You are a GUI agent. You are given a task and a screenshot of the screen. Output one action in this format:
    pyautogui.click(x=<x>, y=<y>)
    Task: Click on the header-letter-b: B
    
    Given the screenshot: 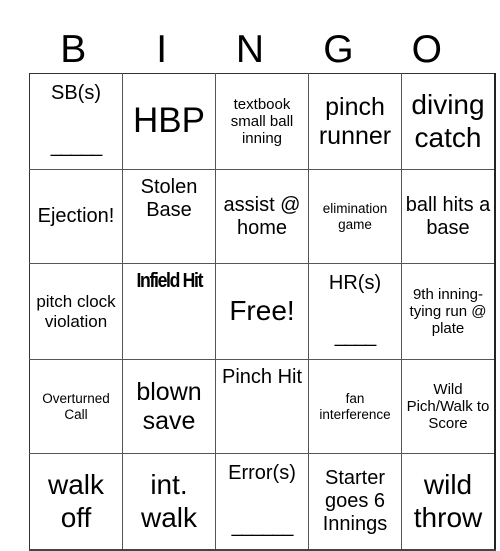 What is the action you would take?
    pyautogui.click(x=73, y=49)
    